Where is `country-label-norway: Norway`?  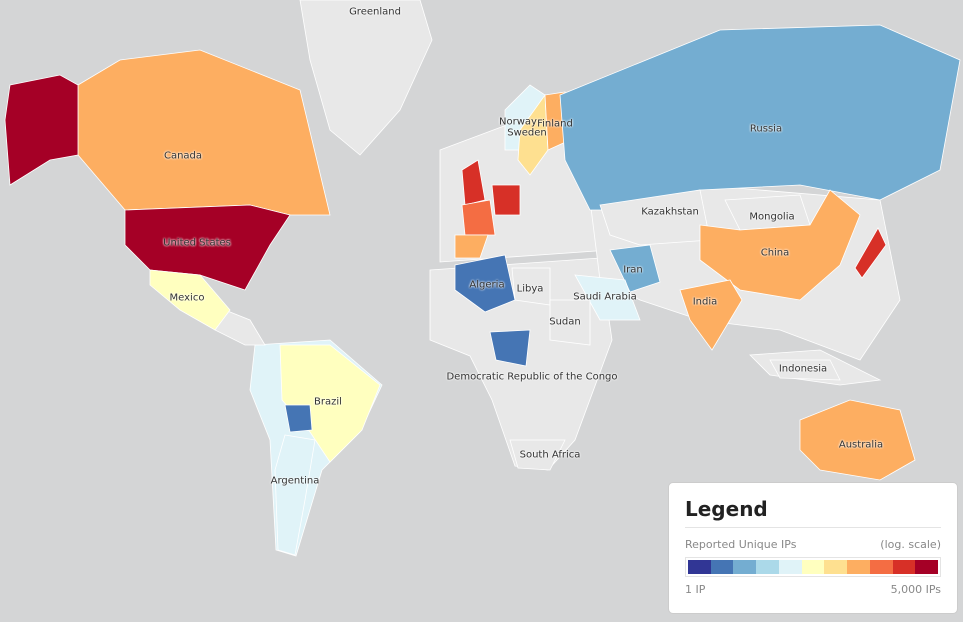
country-label-norway: Norway is located at coordinates (518, 122).